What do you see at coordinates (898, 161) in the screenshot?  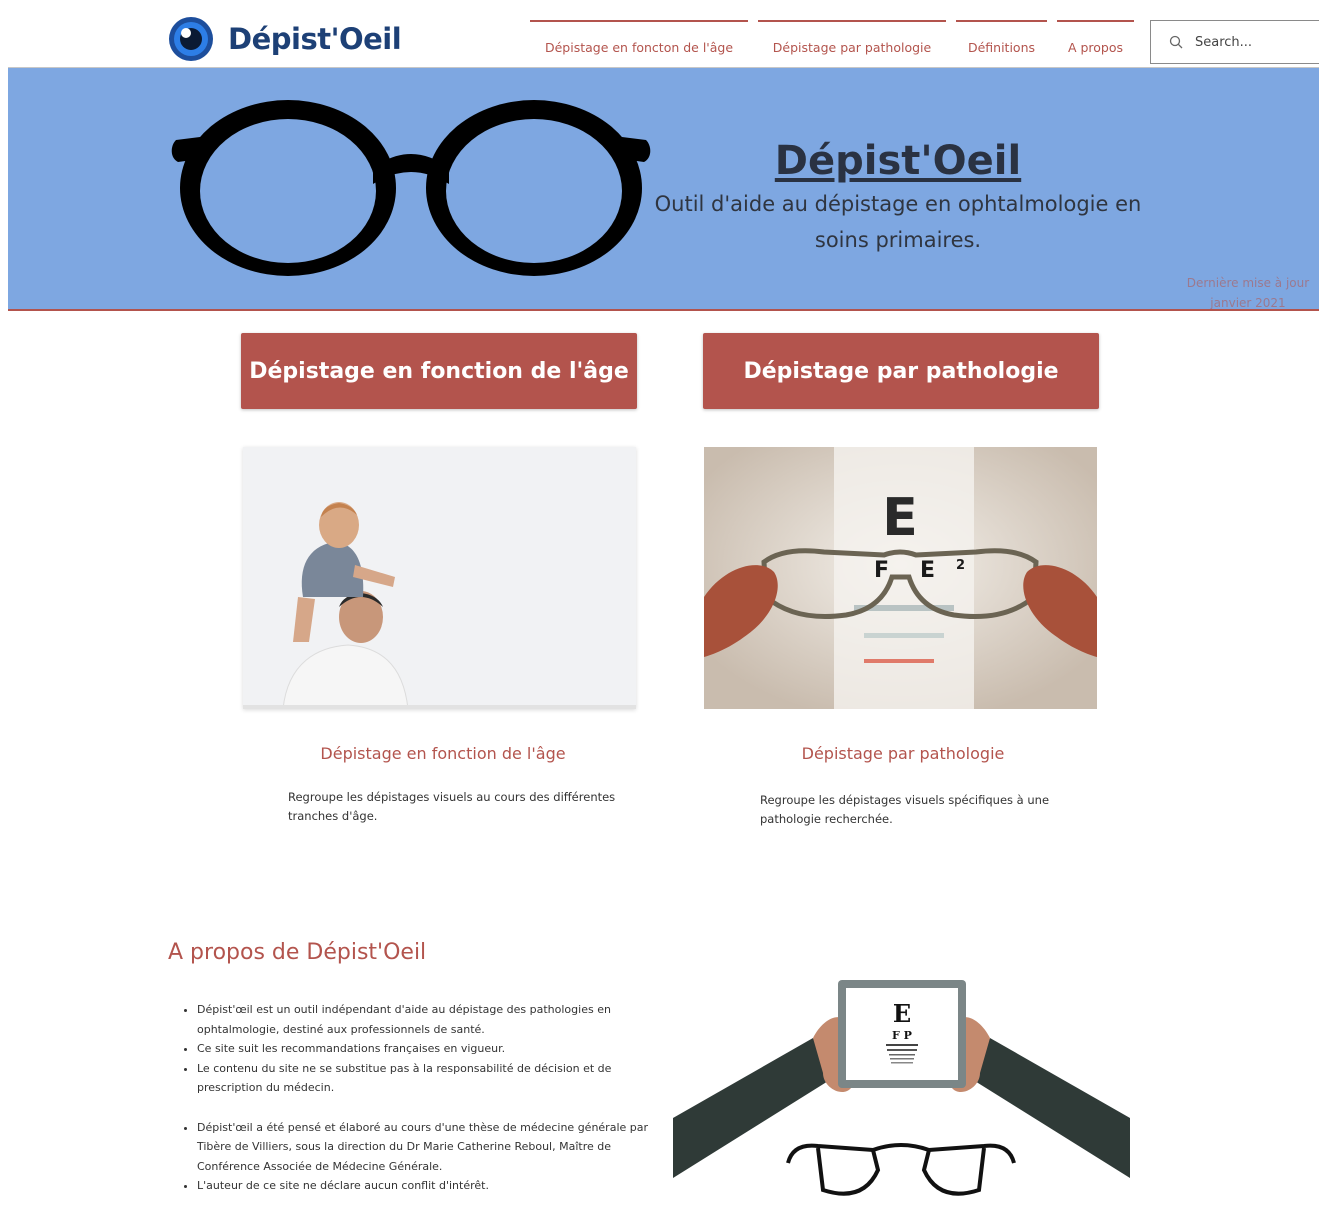 I see `hero-title: Dépist'Oeil` at bounding box center [898, 161].